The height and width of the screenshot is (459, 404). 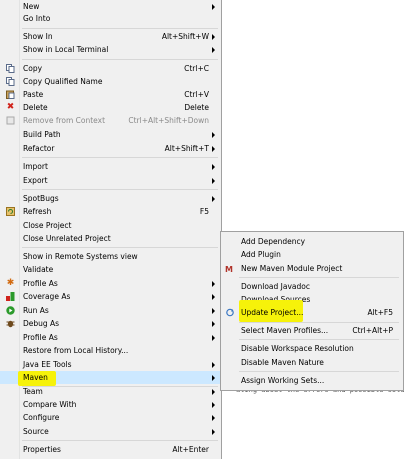 I want to click on menu-item-copy-qualified-name: Copy Qualified Name, so click(x=110, y=81).